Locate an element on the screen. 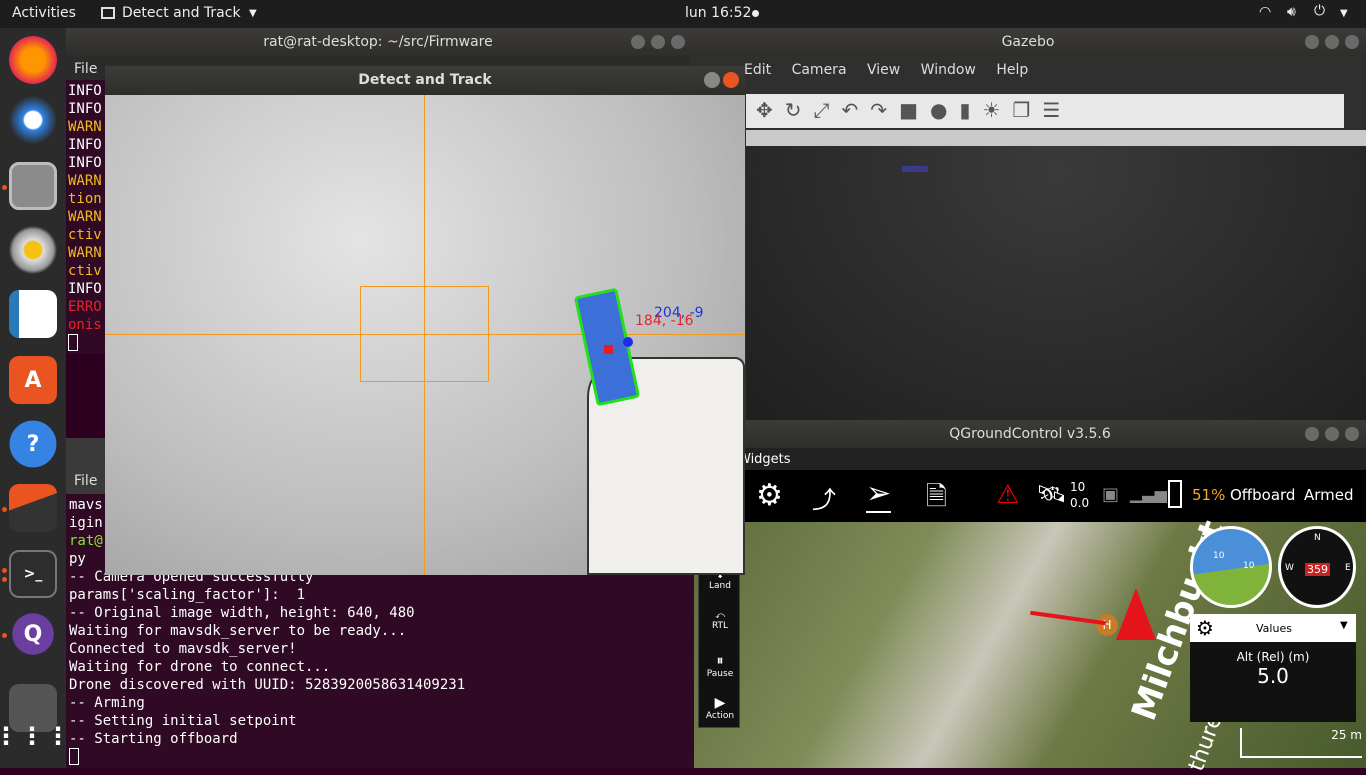  red-coordinate-label: 184, -16 is located at coordinates (664, 321).